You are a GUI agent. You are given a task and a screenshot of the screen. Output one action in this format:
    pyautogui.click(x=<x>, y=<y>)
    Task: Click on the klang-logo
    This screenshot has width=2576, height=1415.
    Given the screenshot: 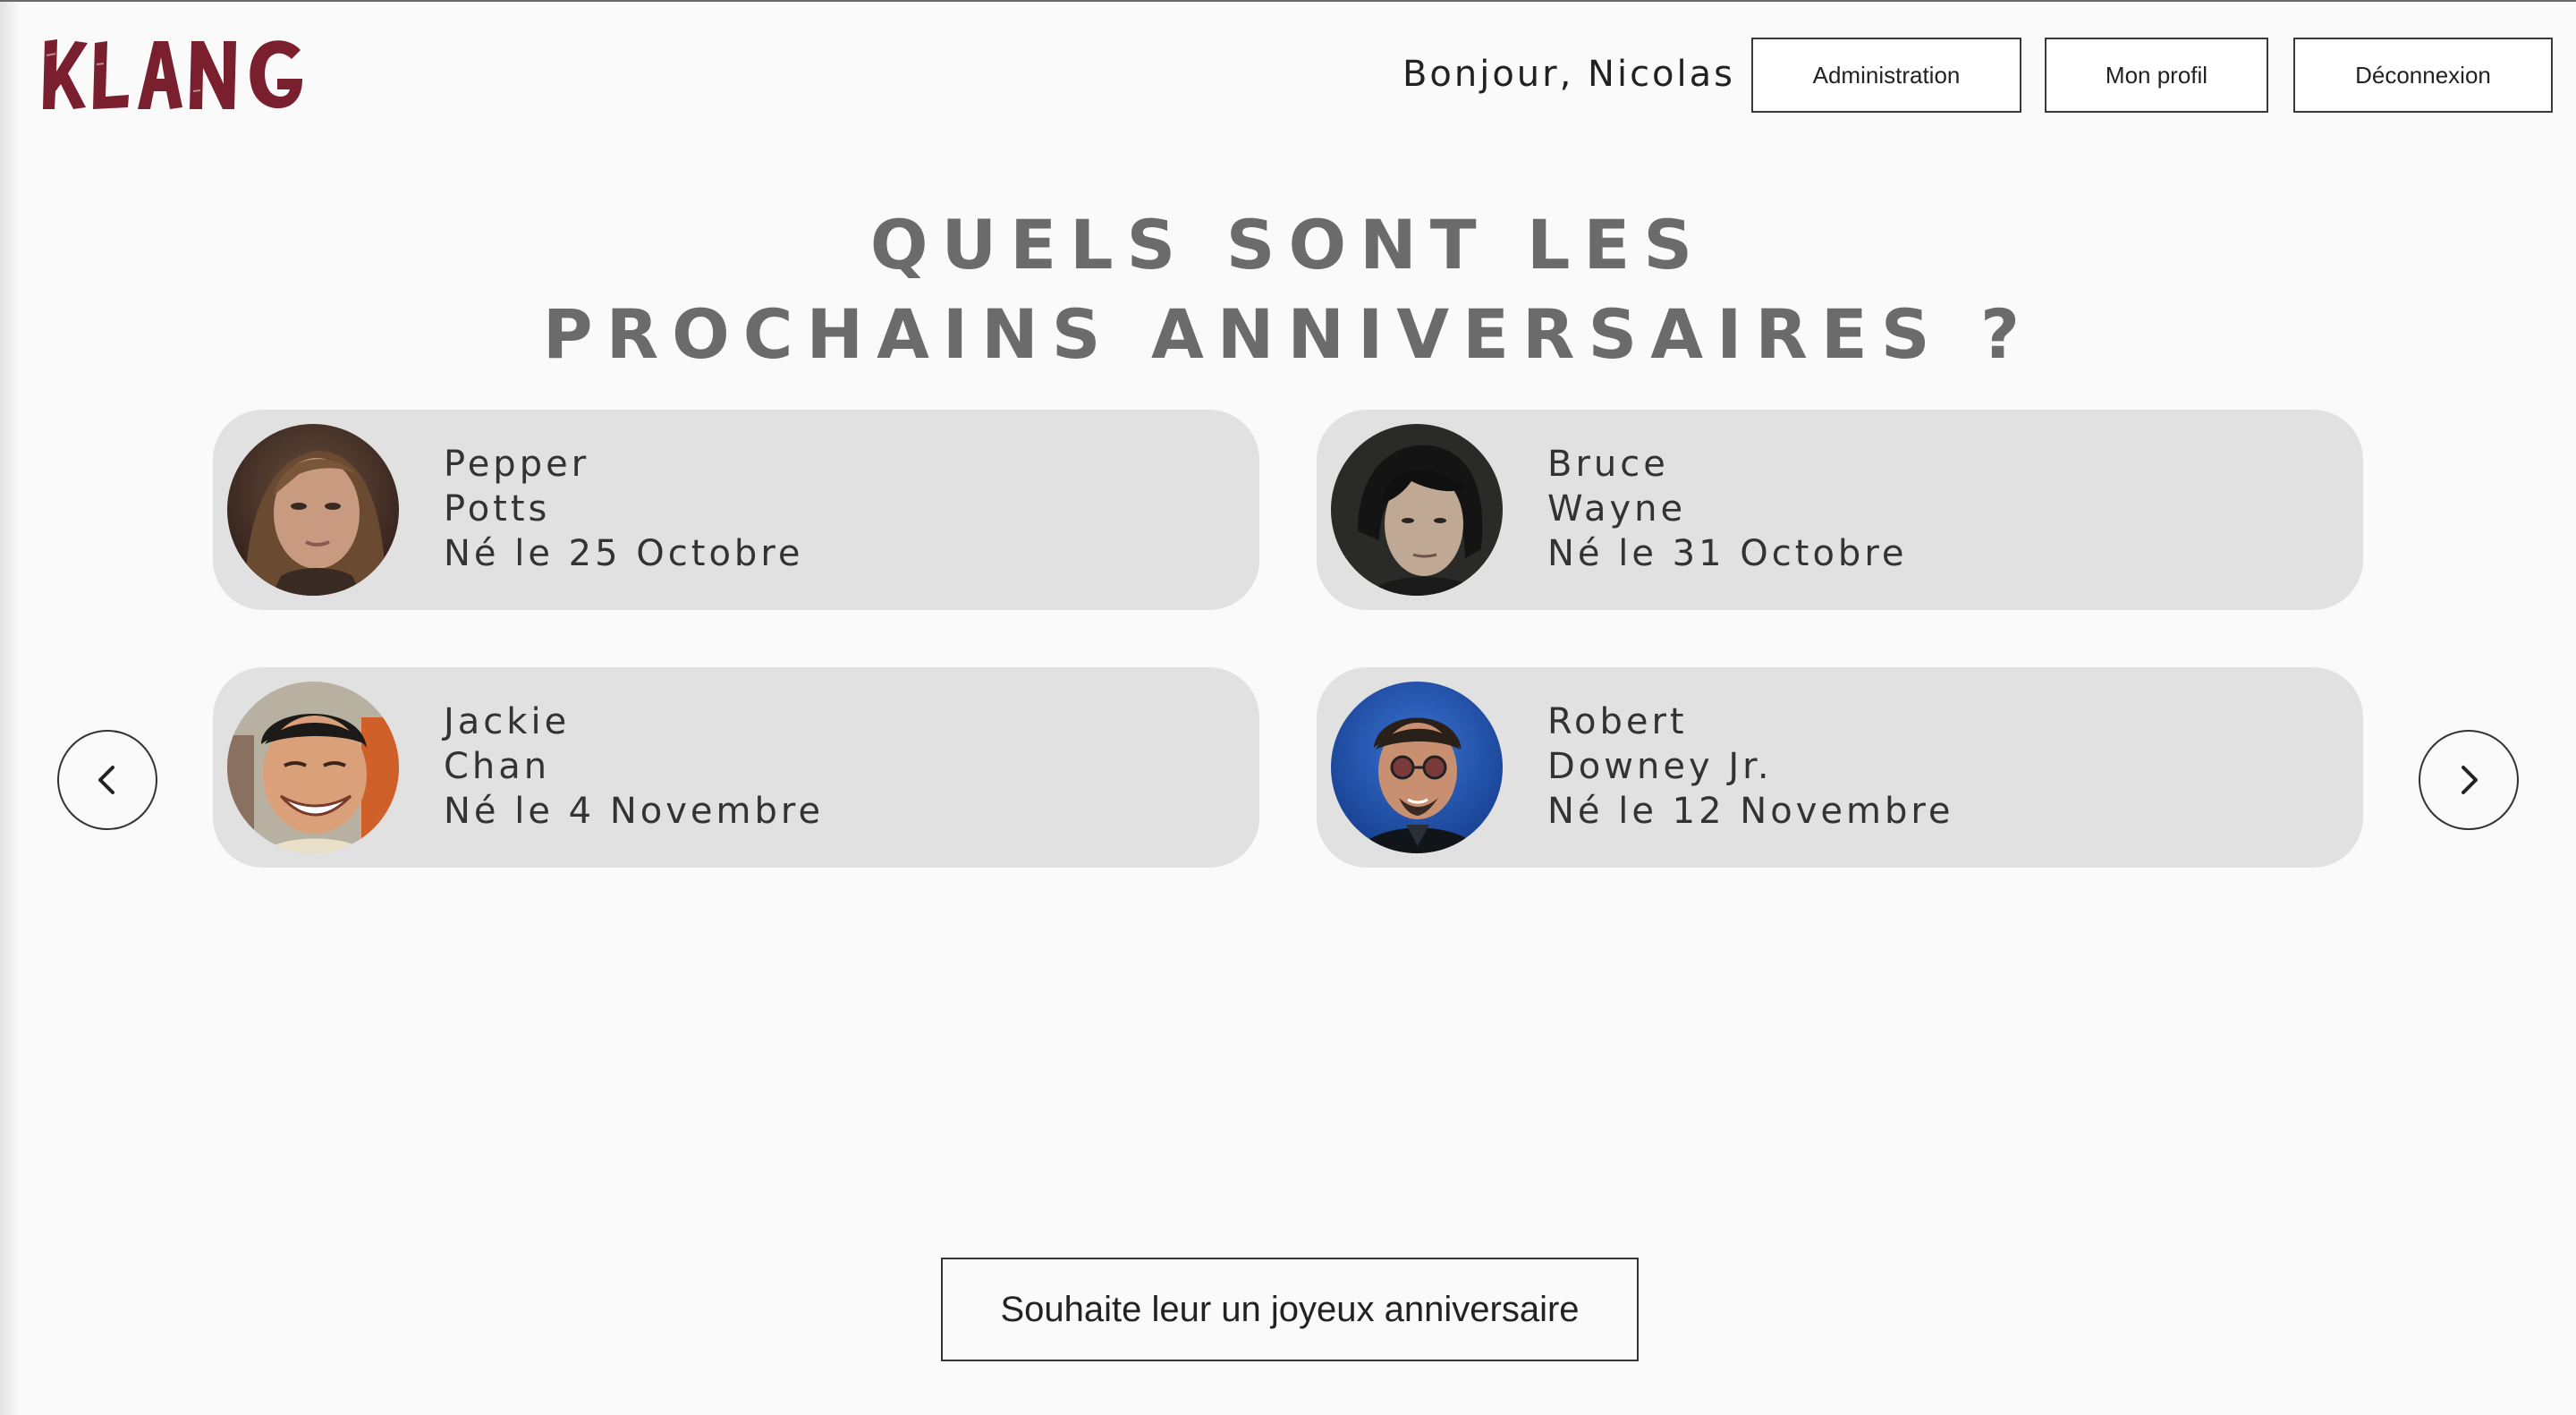 What is the action you would take?
    pyautogui.click(x=173, y=73)
    